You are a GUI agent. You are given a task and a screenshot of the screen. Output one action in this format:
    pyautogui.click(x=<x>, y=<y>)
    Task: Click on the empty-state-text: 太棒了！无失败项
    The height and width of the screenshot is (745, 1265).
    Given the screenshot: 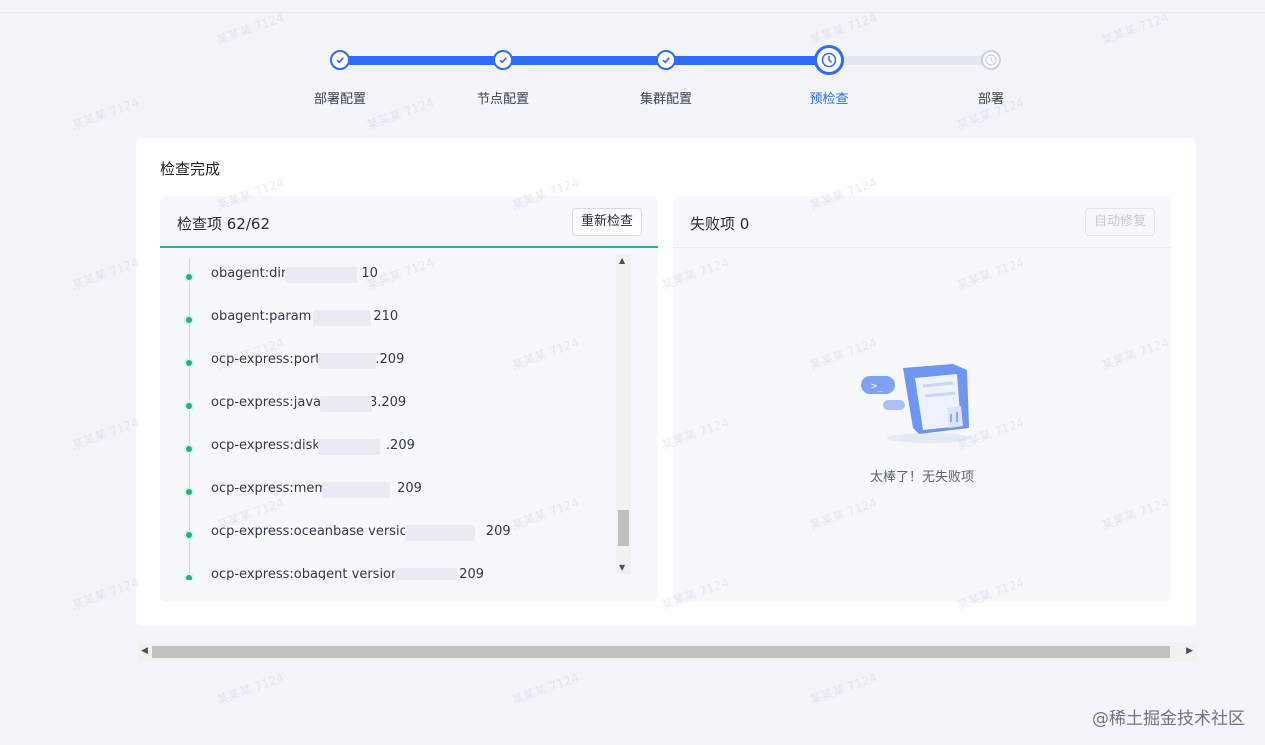 What is the action you would take?
    pyautogui.click(x=921, y=477)
    